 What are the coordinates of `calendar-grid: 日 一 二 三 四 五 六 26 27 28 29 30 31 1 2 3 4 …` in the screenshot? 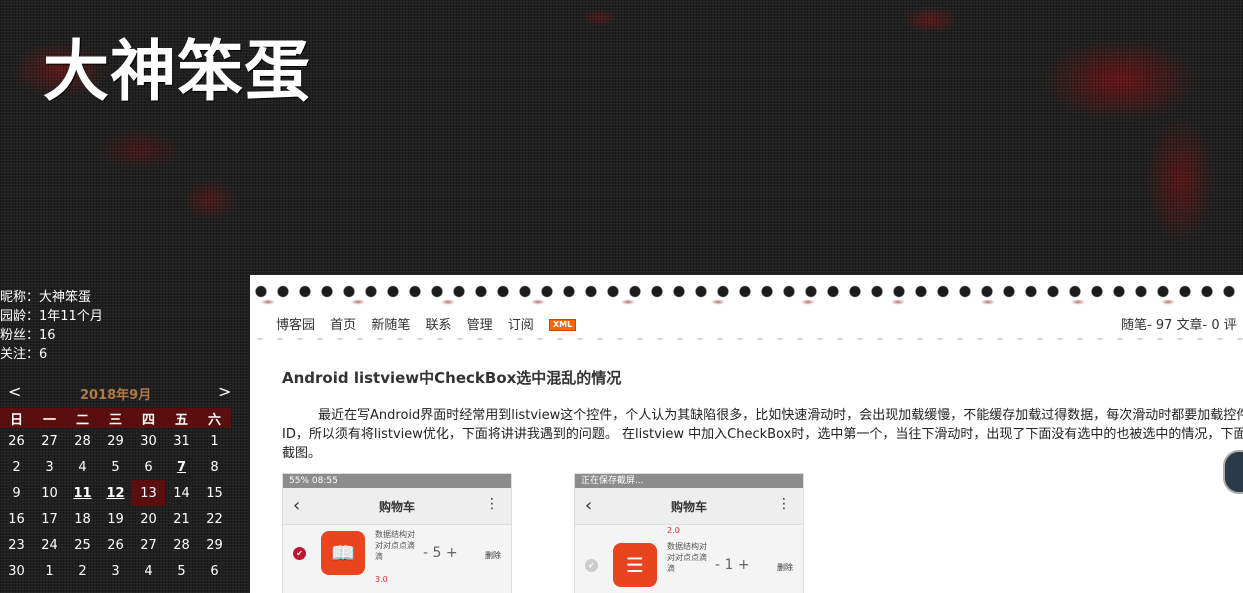 It's located at (115, 496).